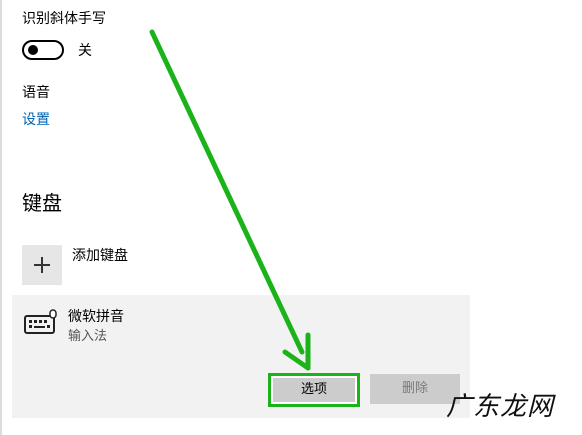  Describe the element at coordinates (36, 93) in the screenshot. I see `speech-label: 语音` at that location.